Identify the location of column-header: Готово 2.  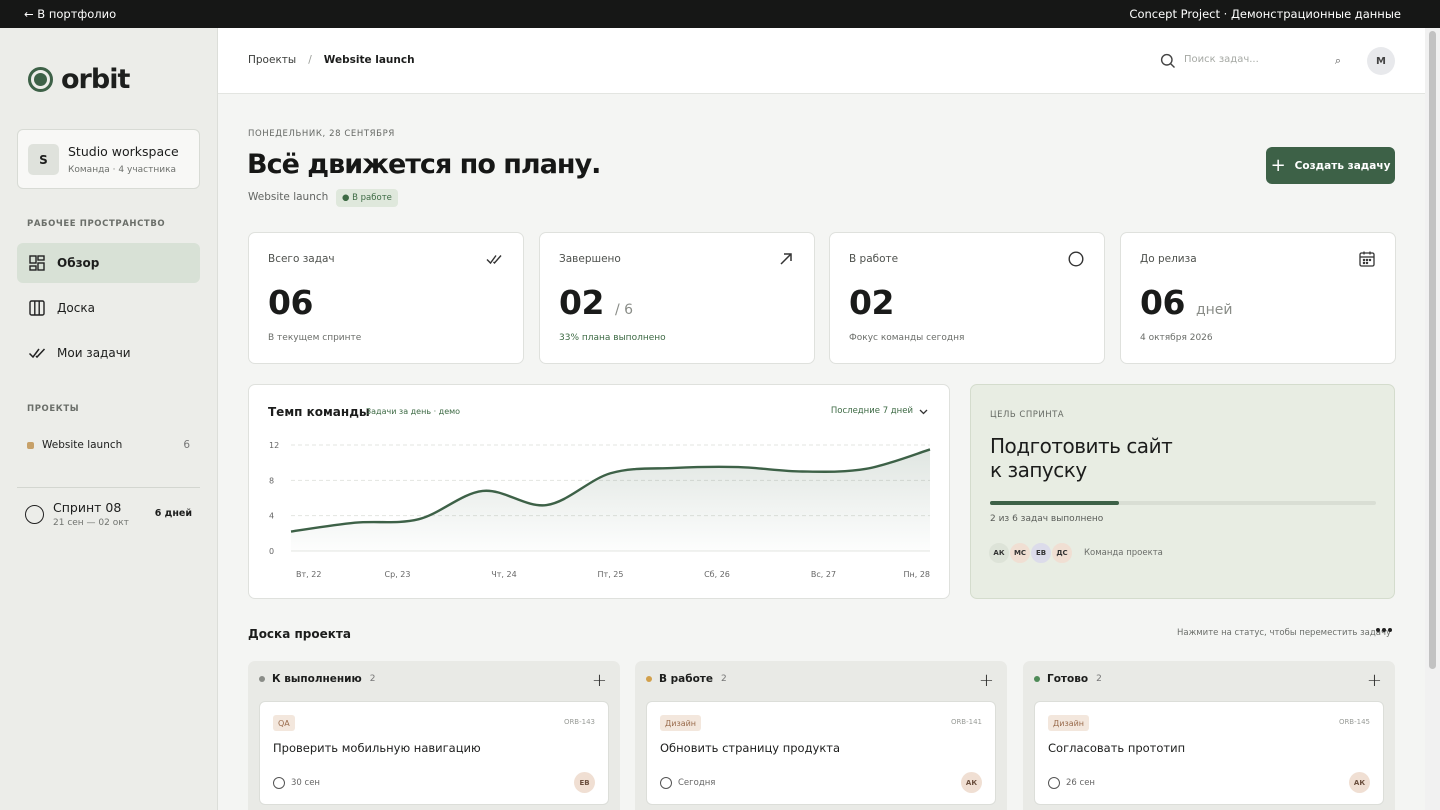
(1068, 679).